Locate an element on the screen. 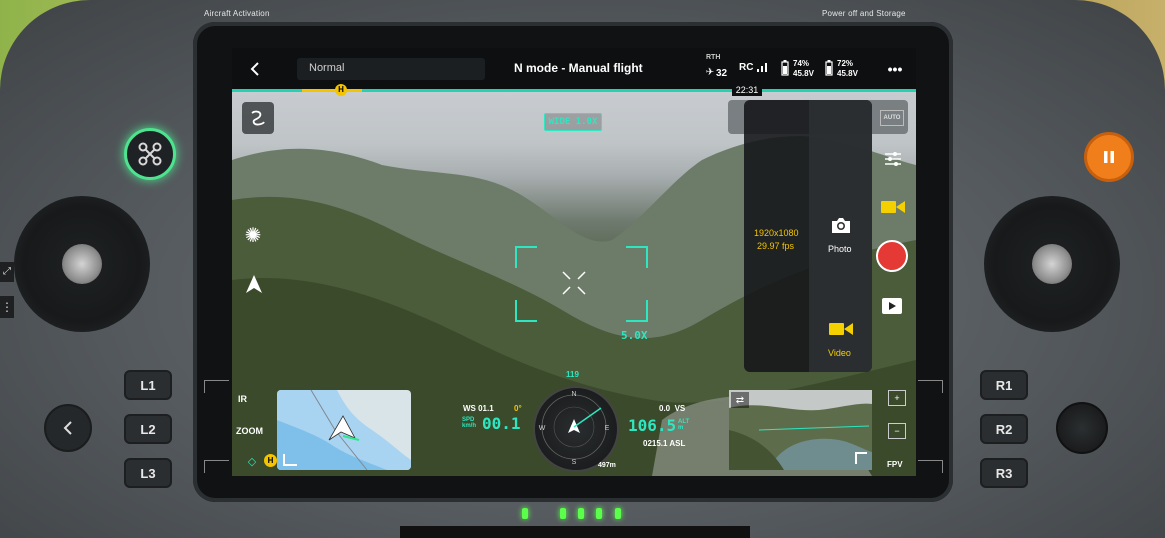 The image size is (1165, 538). camera-settings-icon is located at coordinates (893, 159).